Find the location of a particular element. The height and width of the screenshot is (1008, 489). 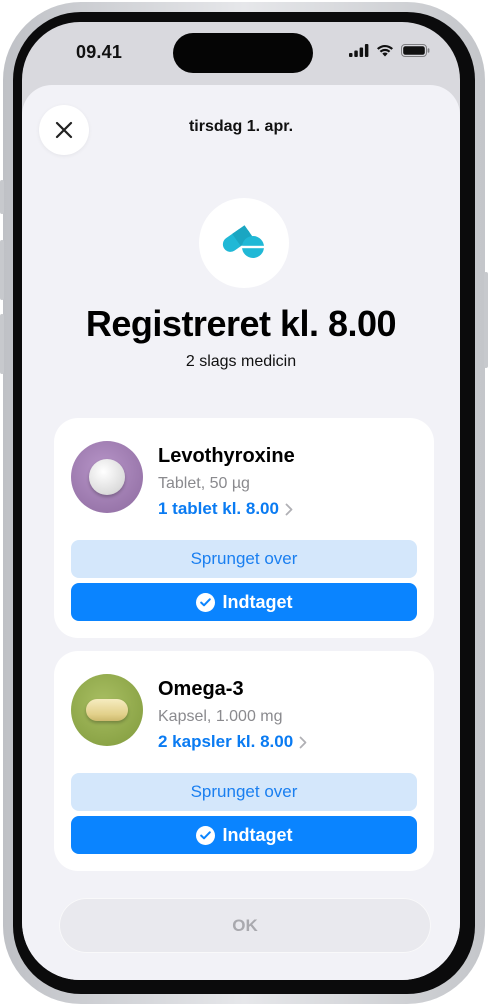

capsule-image is located at coordinates (107, 710).